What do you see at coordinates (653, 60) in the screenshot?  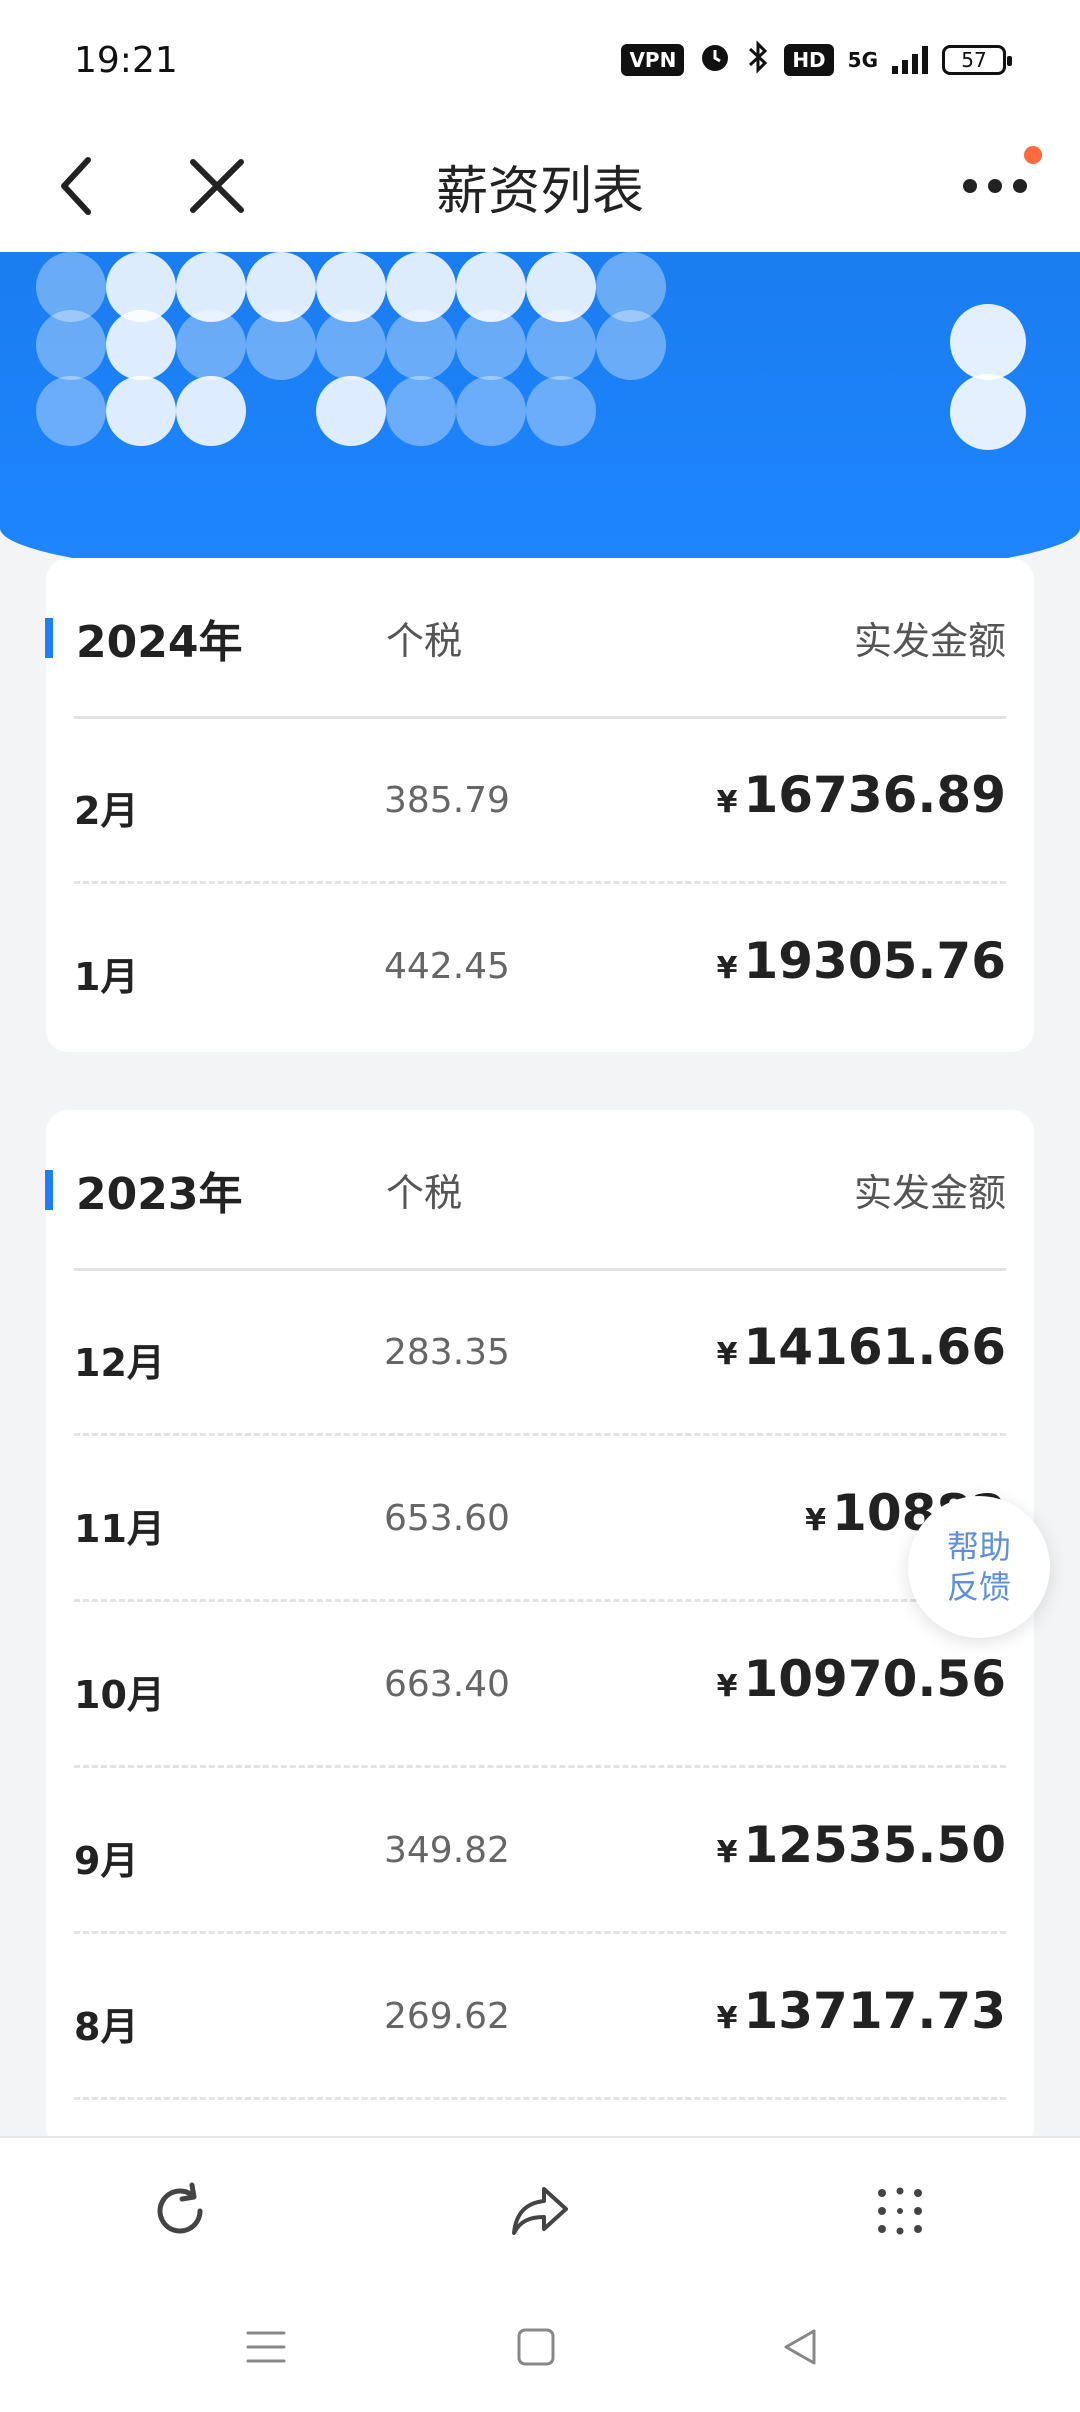 I see `vpn-badge: VPN` at bounding box center [653, 60].